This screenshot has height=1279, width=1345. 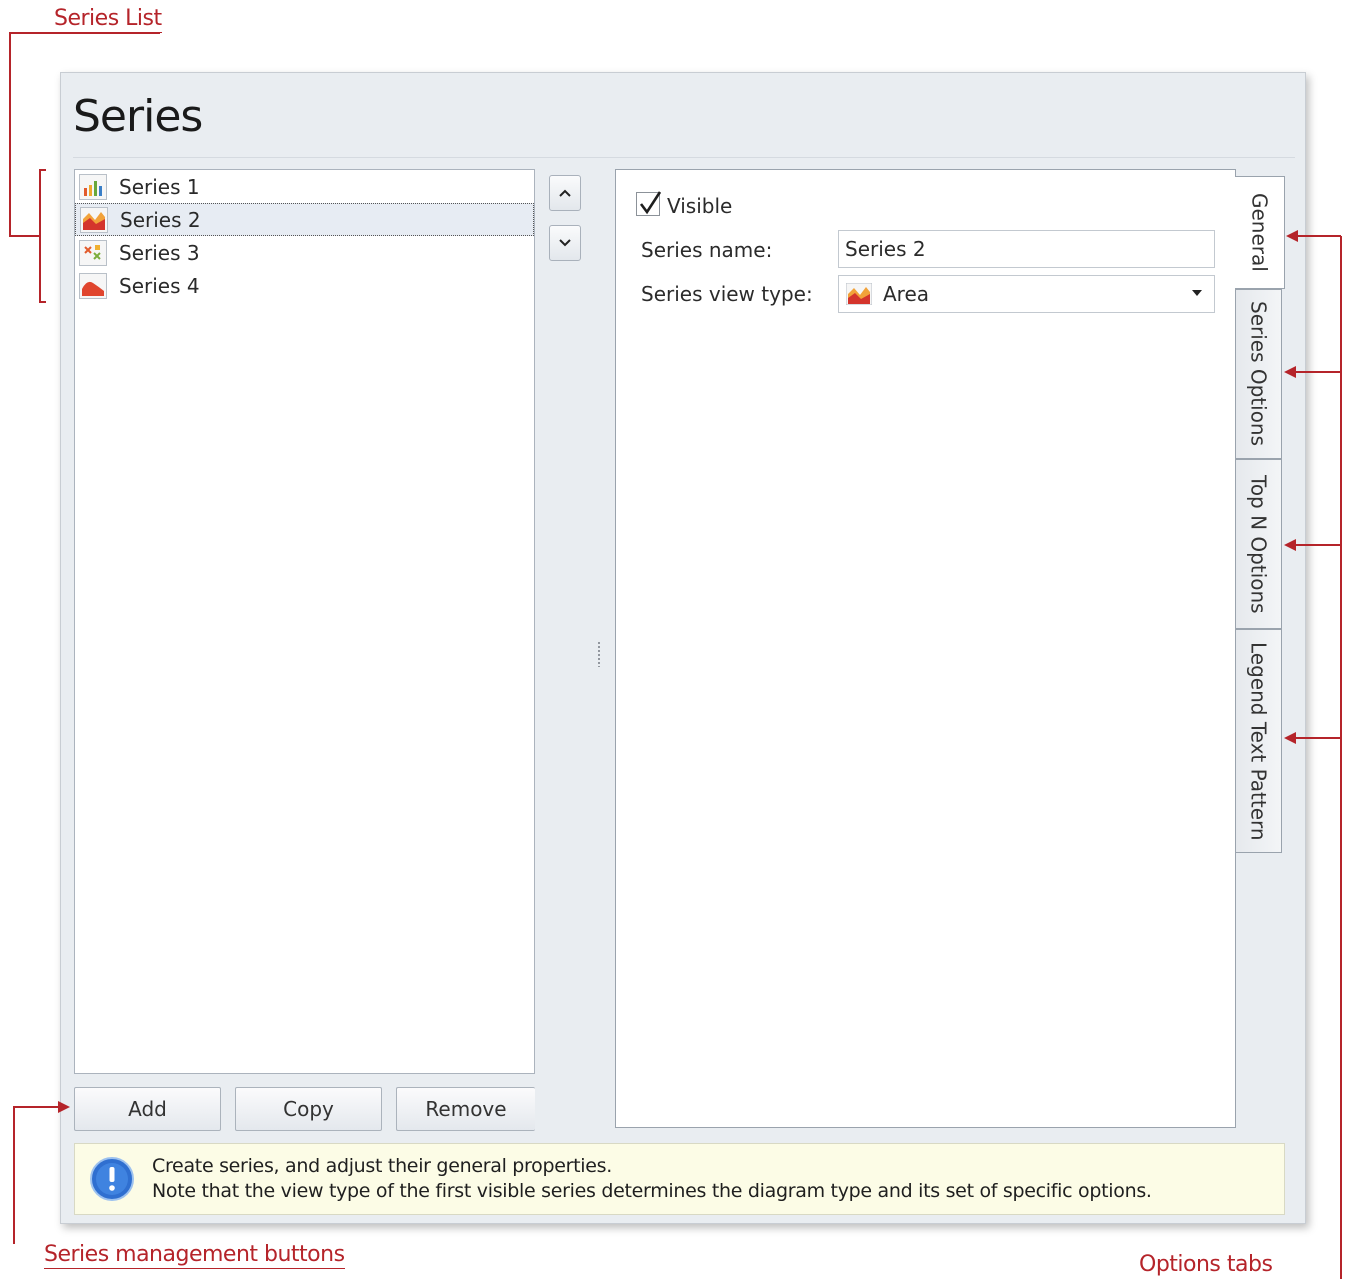 I want to click on dialog-title: Series, so click(x=138, y=116).